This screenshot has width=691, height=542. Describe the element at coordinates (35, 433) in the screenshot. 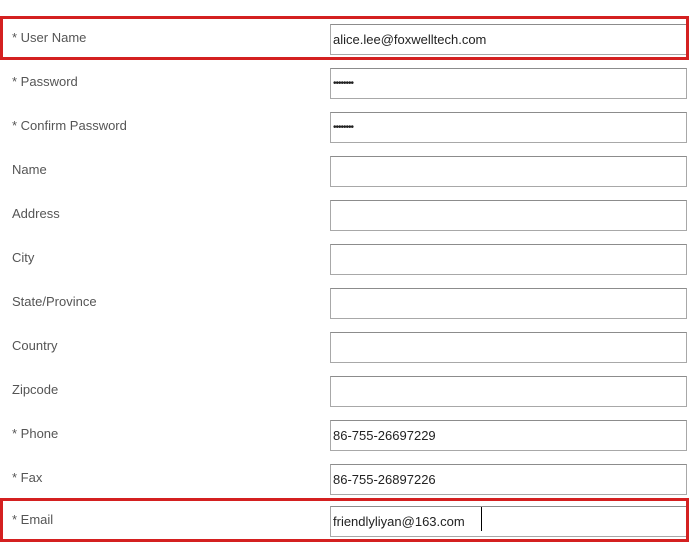

I see `phone-label: * Phone` at that location.